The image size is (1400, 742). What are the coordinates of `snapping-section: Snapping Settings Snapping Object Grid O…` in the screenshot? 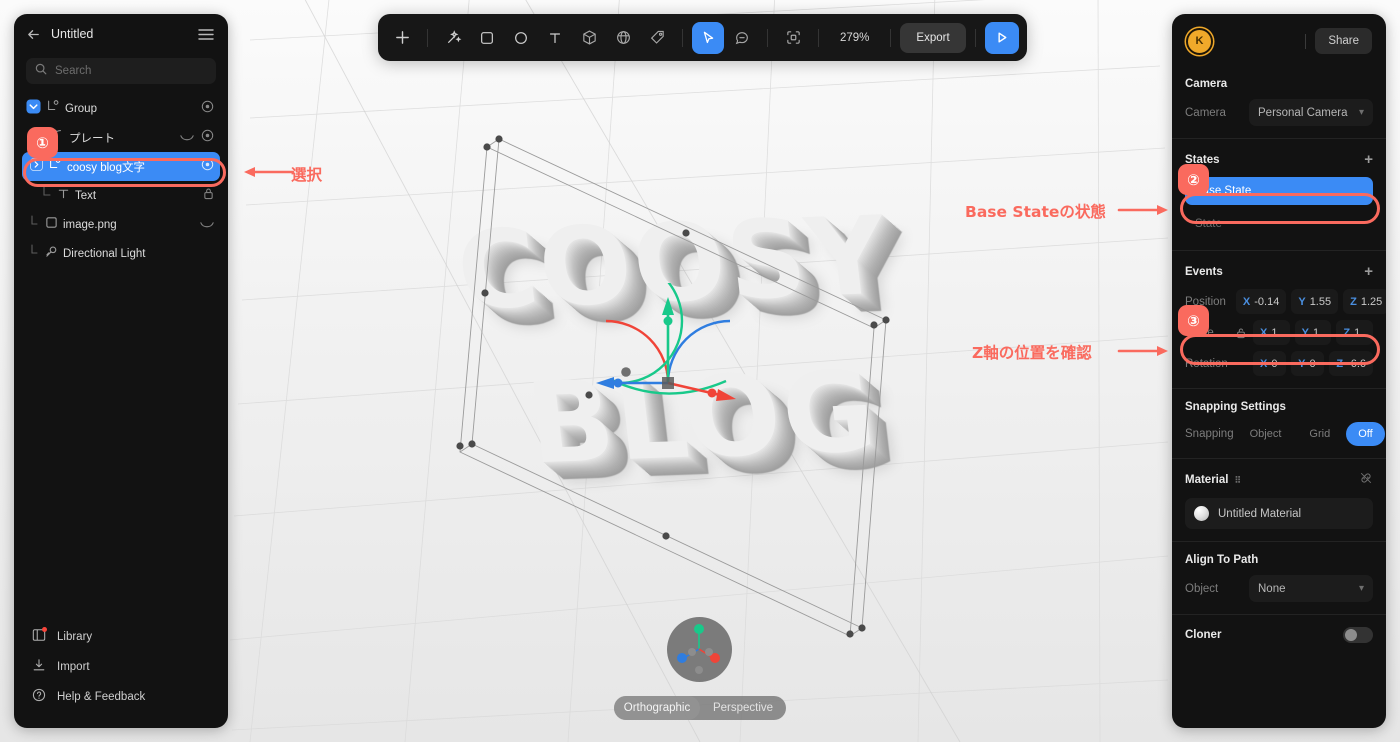 It's located at (1279, 423).